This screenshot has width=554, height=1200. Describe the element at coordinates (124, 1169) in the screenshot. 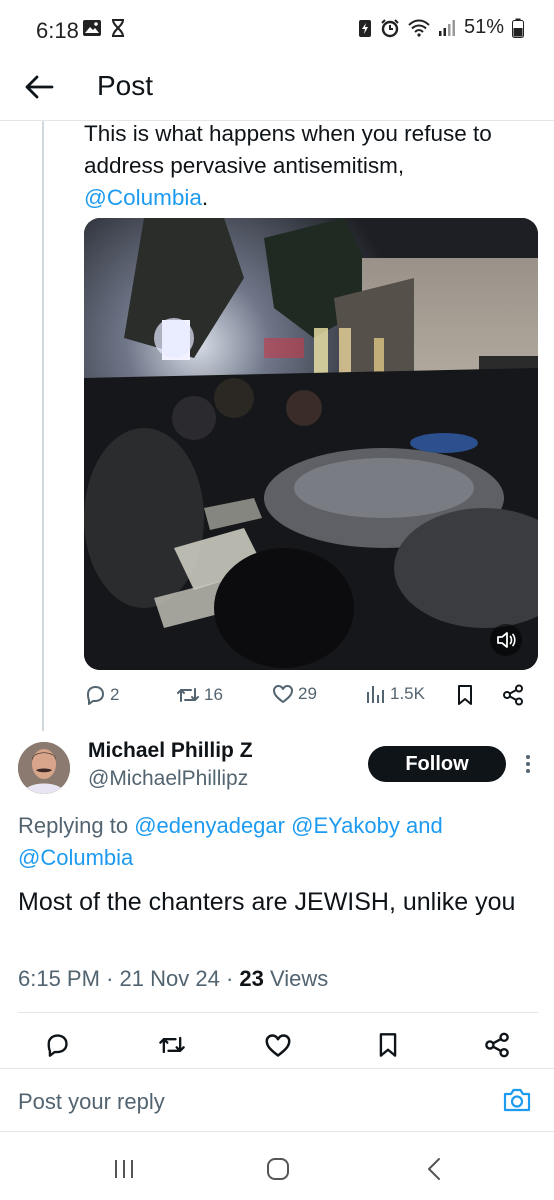

I see `recent-apps-icon` at that location.